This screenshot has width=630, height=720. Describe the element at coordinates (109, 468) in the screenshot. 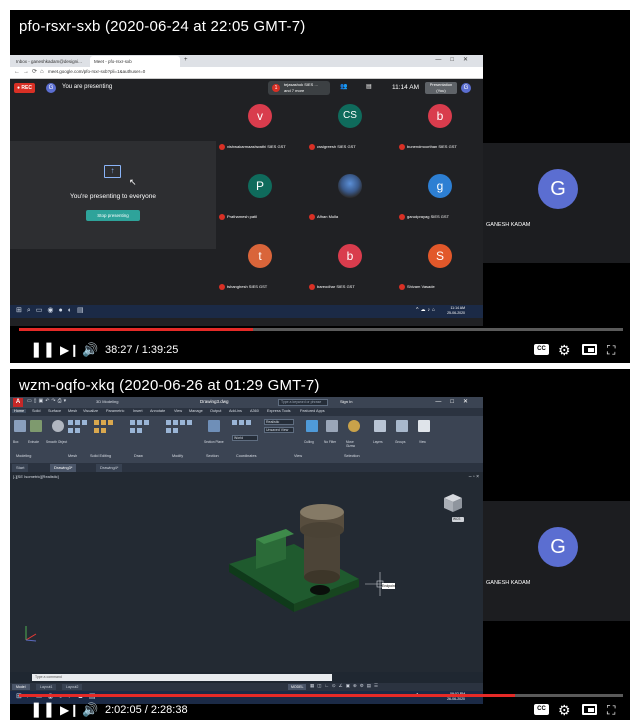

I see `file-tab-drawing4: Drawing4*` at that location.